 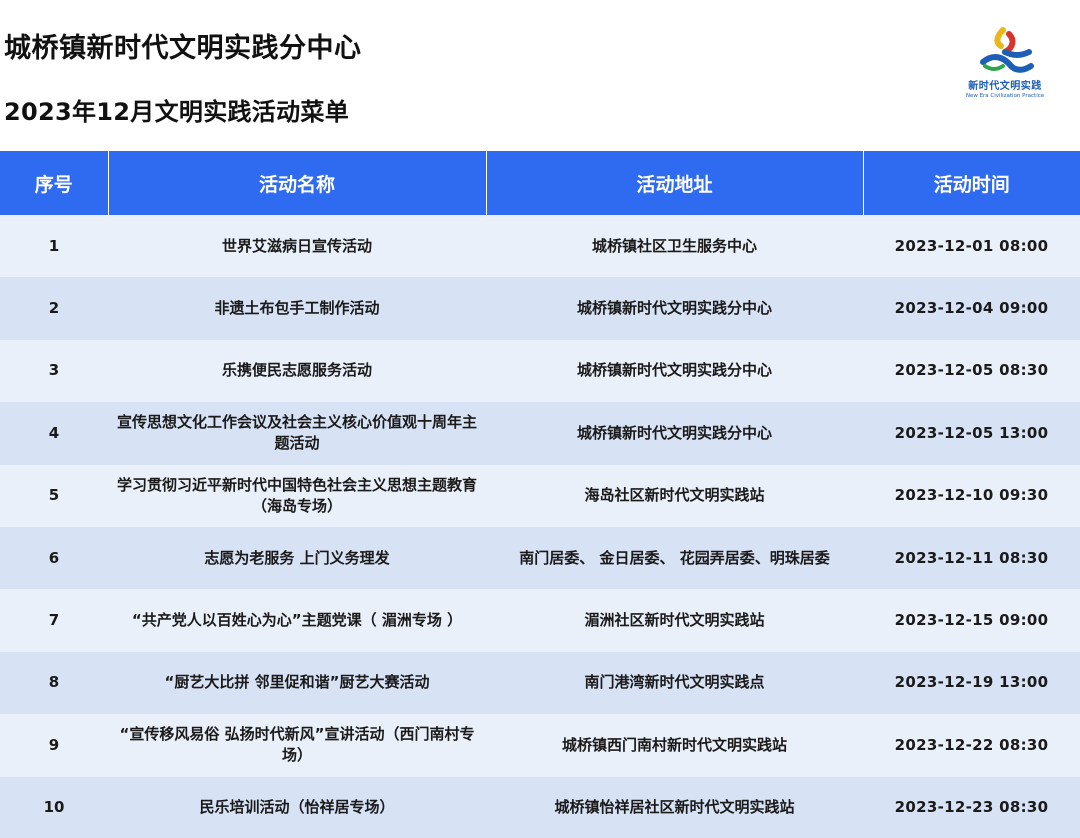 I want to click on cell-no: 1, so click(x=54, y=246).